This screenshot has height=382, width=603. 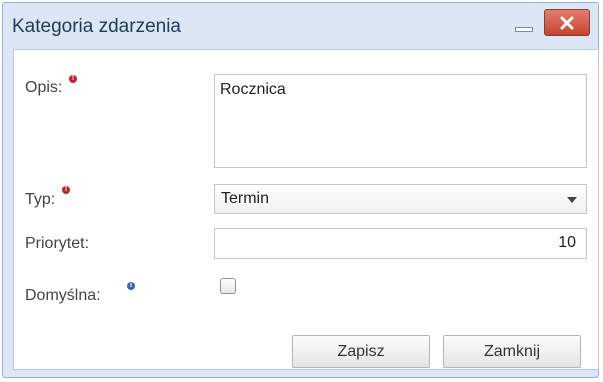 I want to click on minimize-icon, so click(x=524, y=29).